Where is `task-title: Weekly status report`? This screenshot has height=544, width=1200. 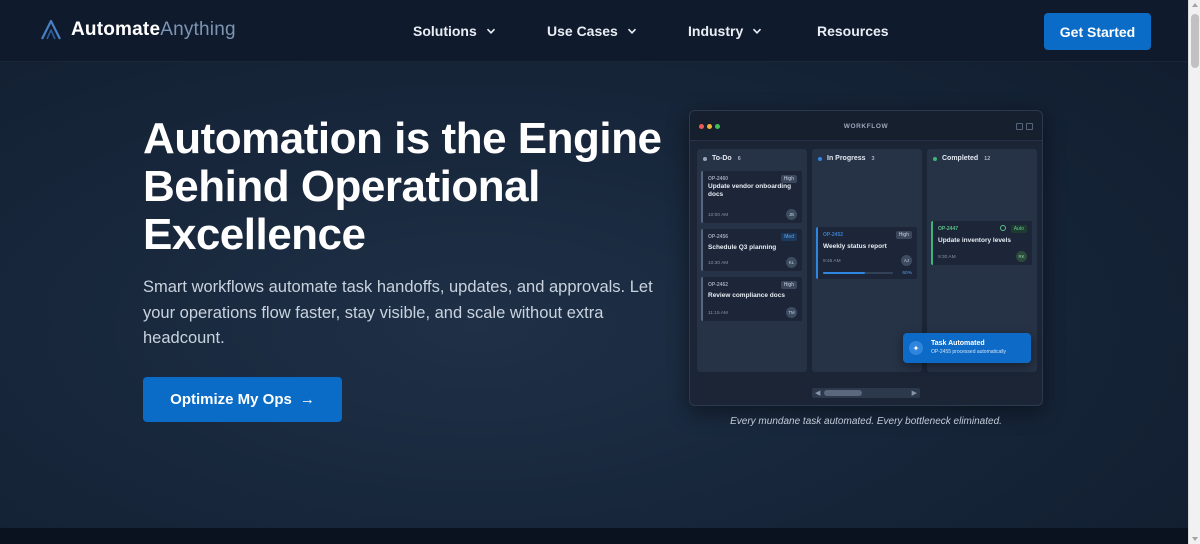
task-title: Weekly status report is located at coordinates (855, 246).